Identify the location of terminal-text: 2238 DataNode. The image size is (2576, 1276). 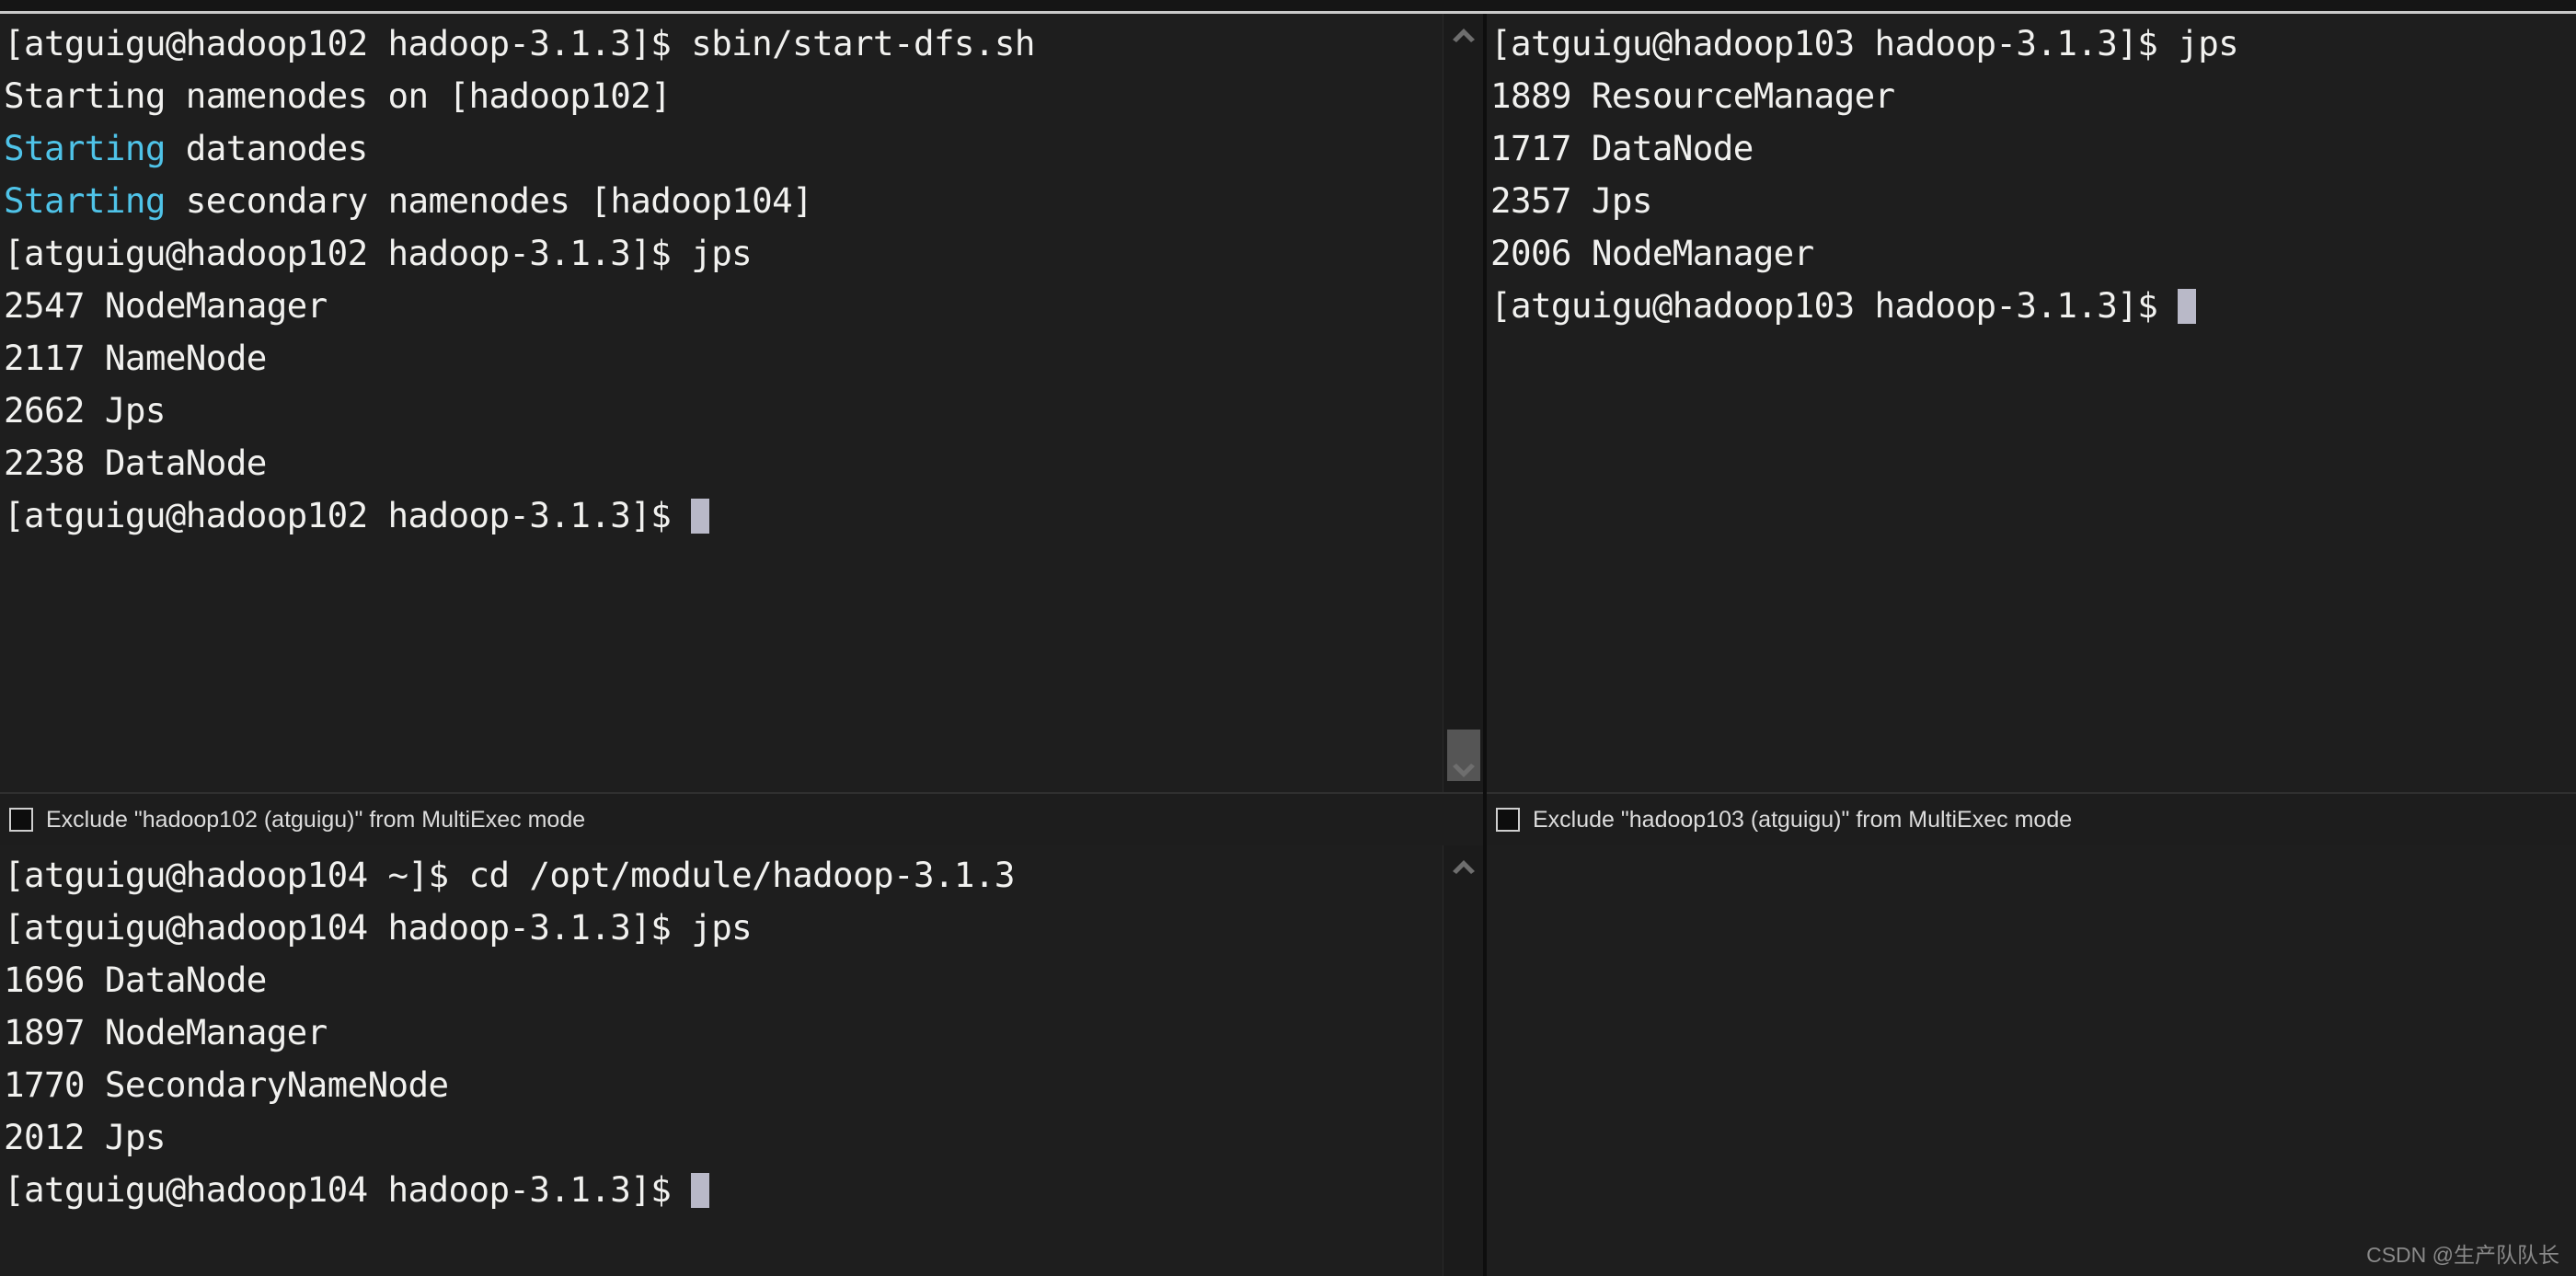
(135, 463).